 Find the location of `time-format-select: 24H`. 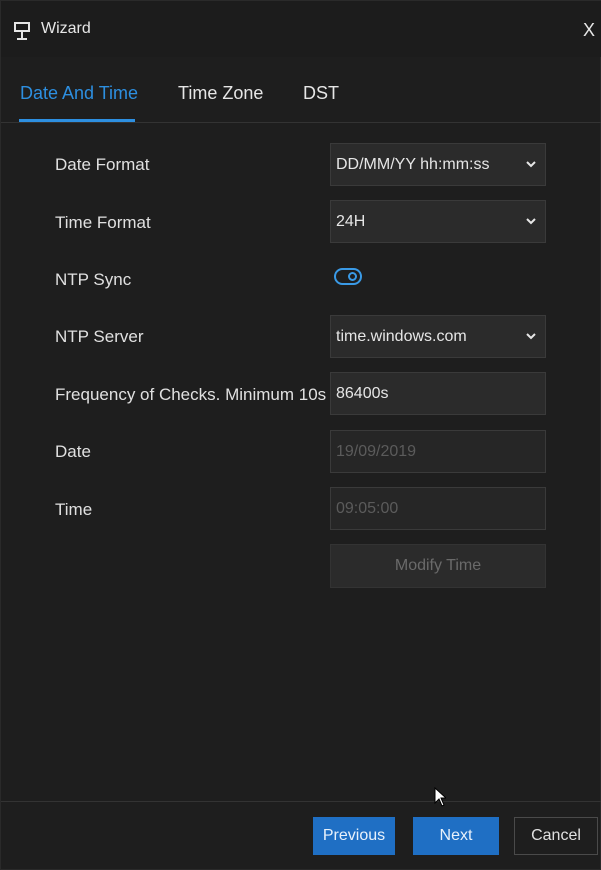

time-format-select: 24H is located at coordinates (438, 221).